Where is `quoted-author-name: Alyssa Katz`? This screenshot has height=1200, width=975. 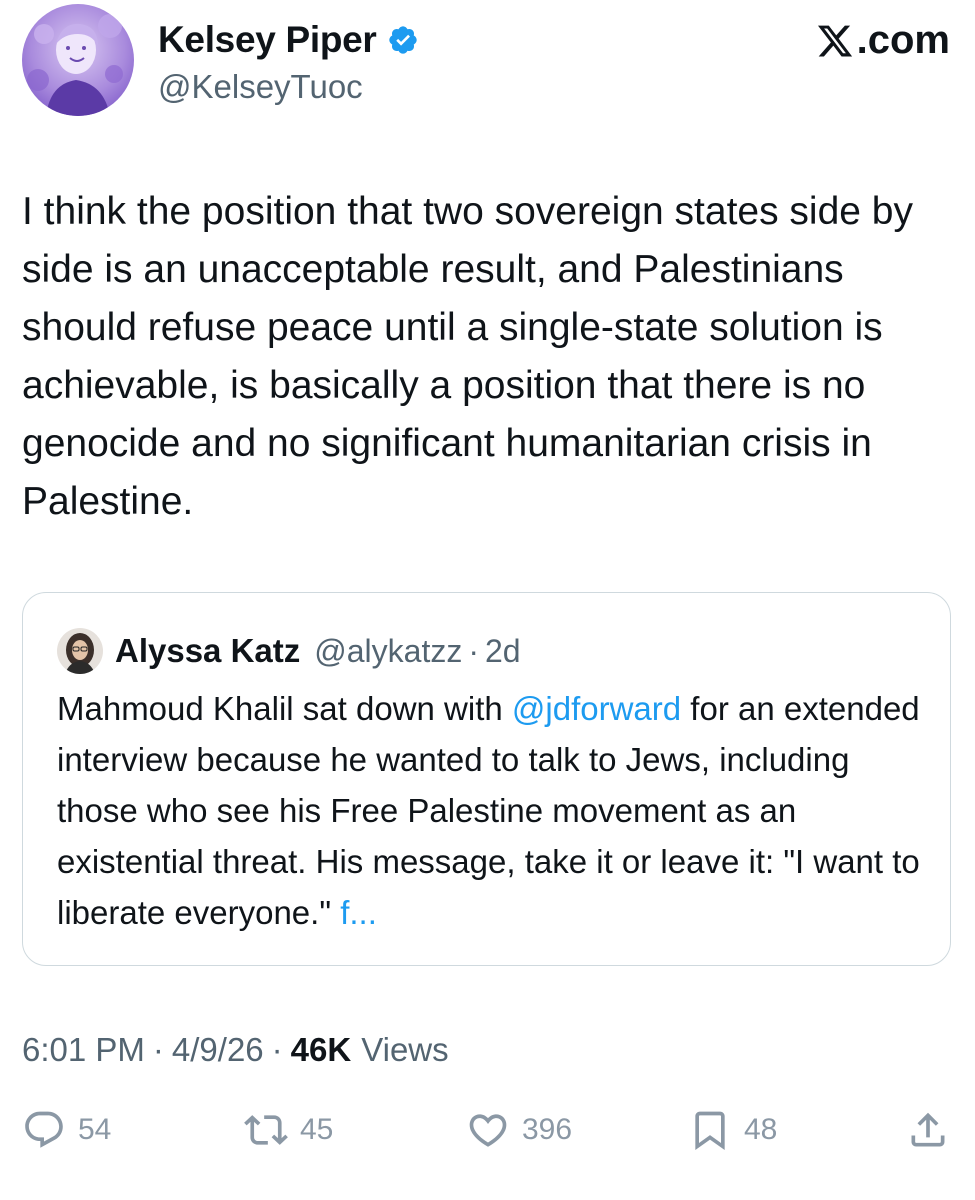
quoted-author-name: Alyssa Katz is located at coordinates (207, 651).